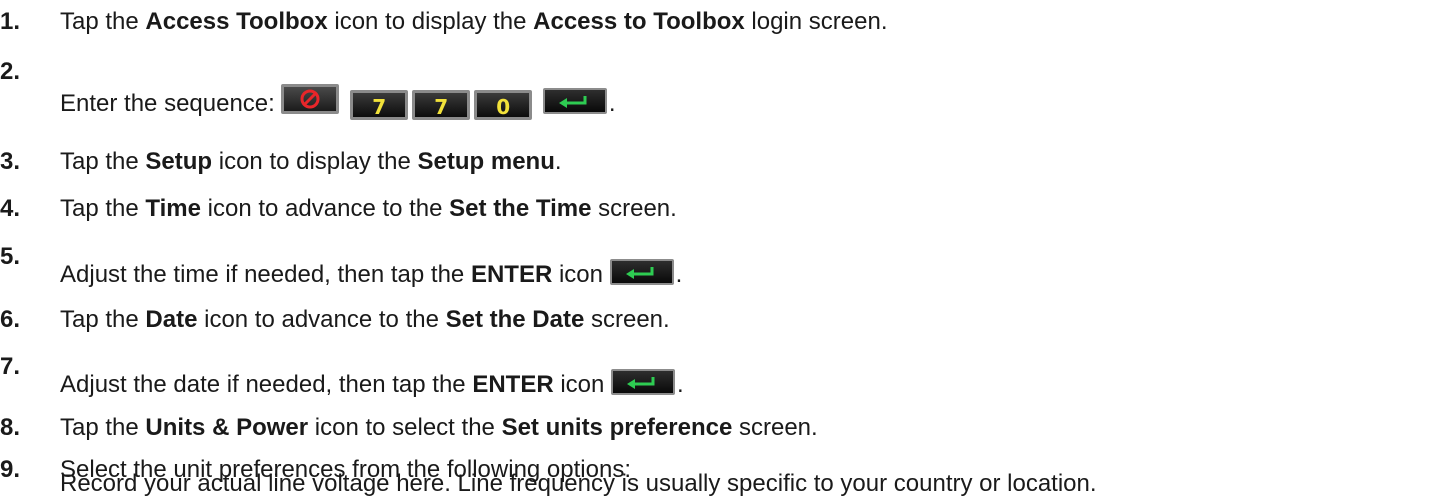 The height and width of the screenshot is (498, 1455). I want to click on step-number: 8., so click(10, 427).